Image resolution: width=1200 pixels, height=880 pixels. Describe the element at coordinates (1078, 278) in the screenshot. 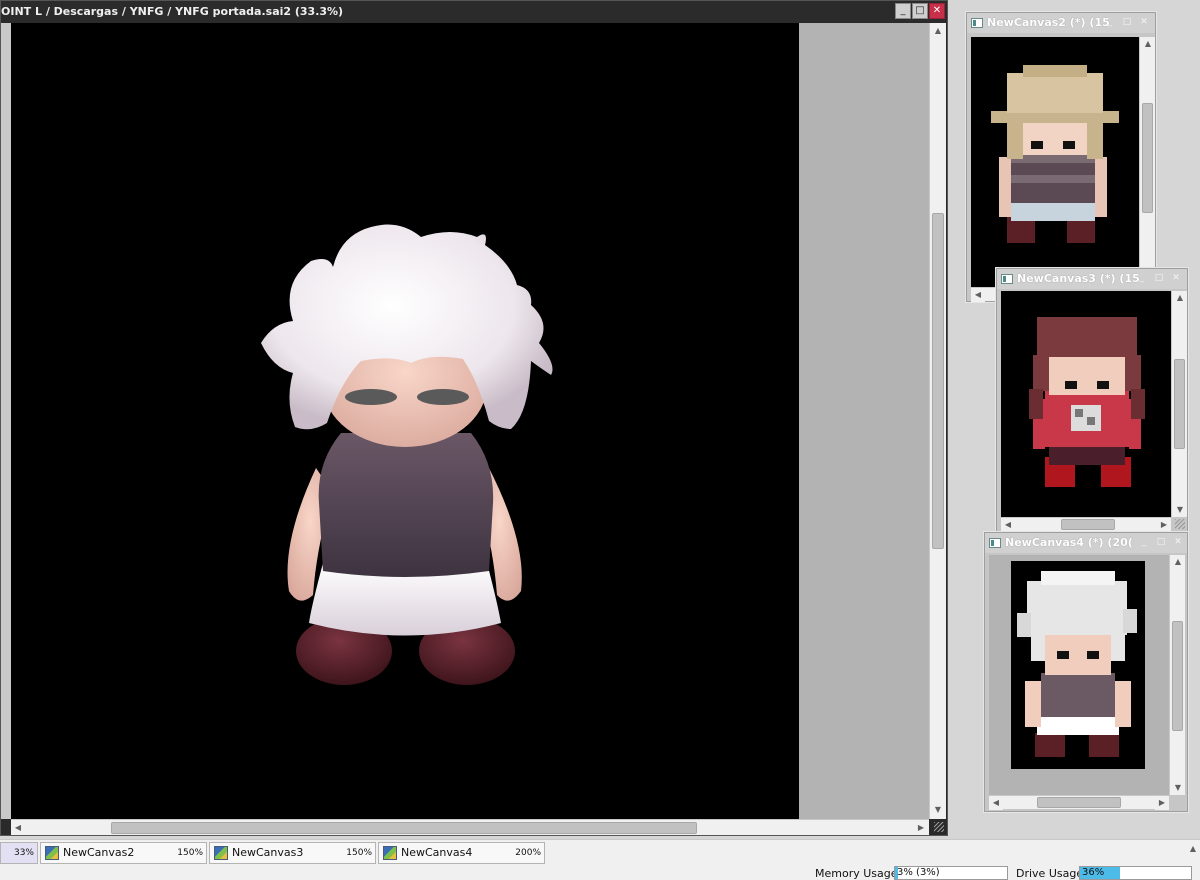

I see `canvas-window-3-title: NewCanvas3 (*) (15` at that location.